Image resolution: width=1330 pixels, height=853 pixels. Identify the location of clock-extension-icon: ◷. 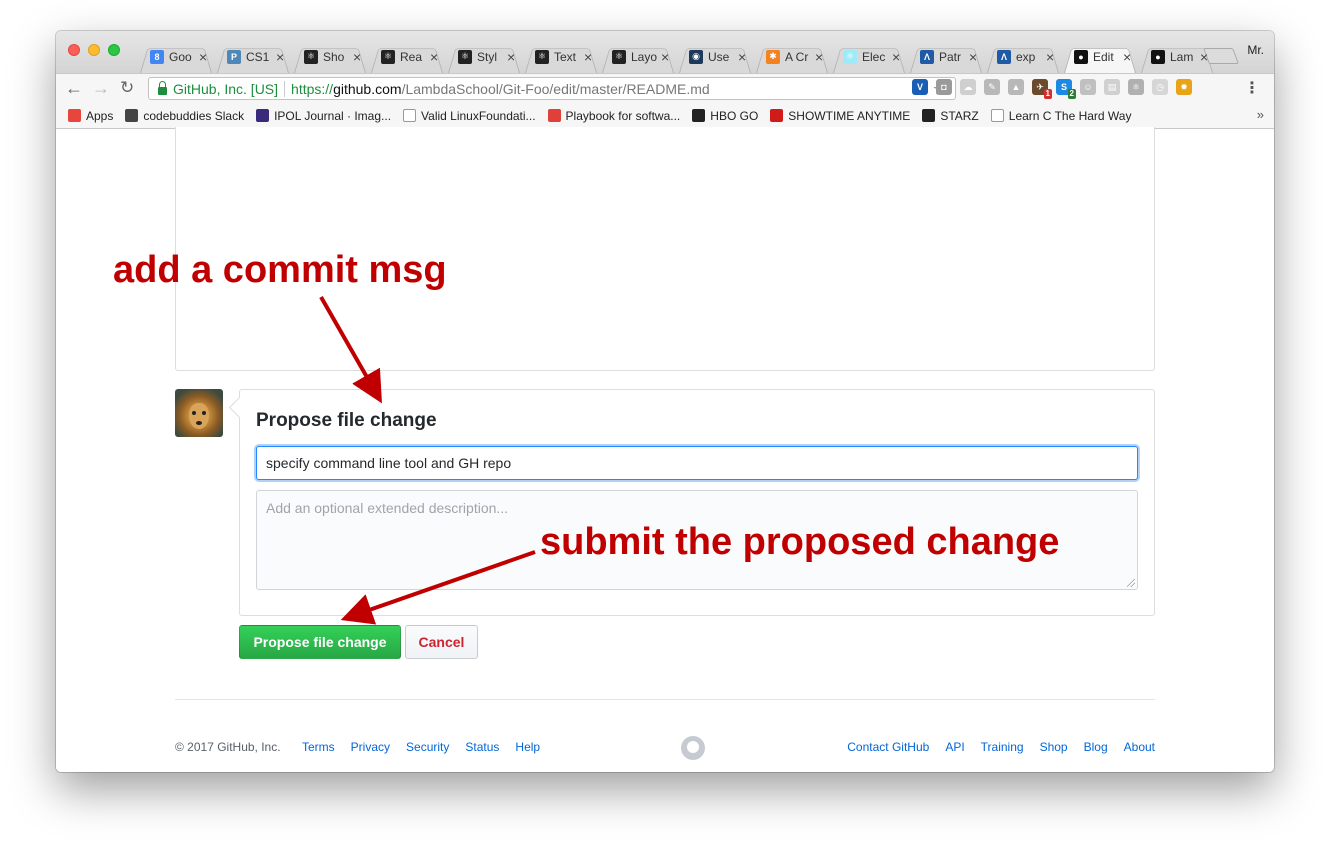
(1160, 87).